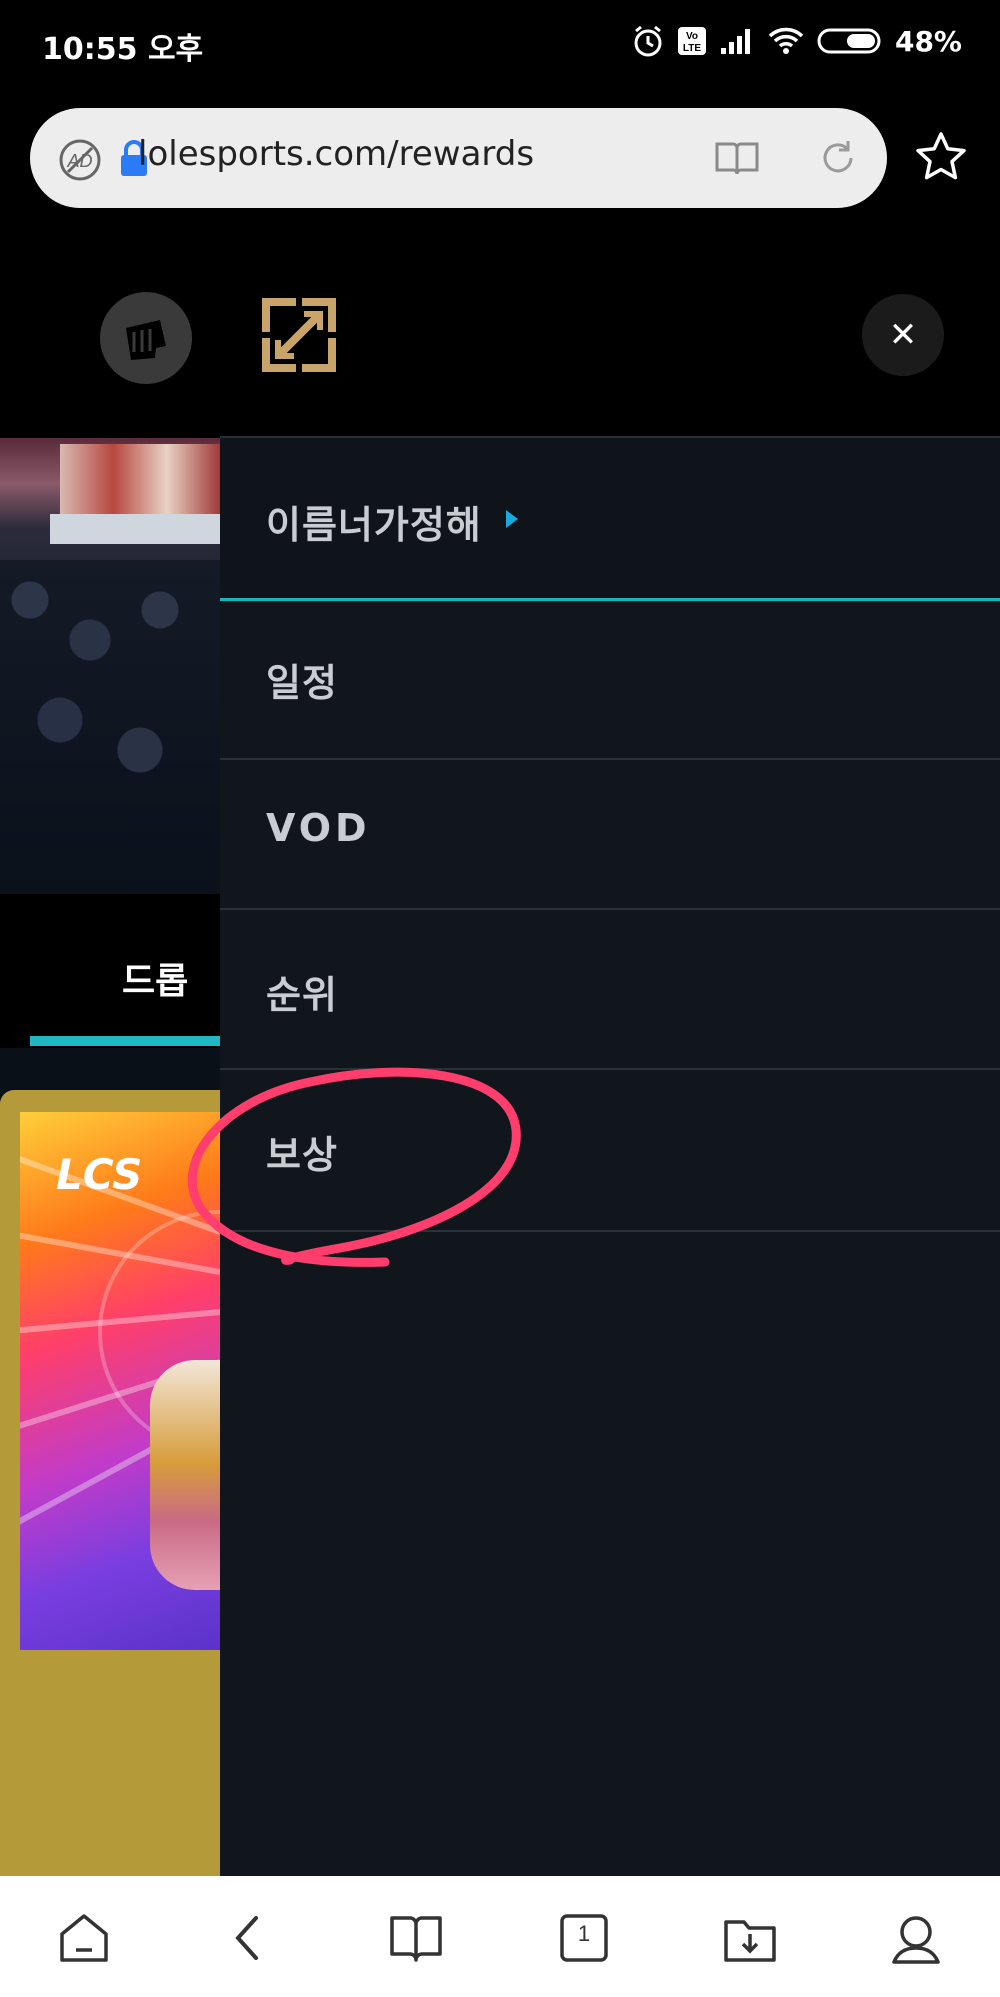 This screenshot has width=1000, height=1997. What do you see at coordinates (750, 1938) in the screenshot?
I see `downloads-icon` at bounding box center [750, 1938].